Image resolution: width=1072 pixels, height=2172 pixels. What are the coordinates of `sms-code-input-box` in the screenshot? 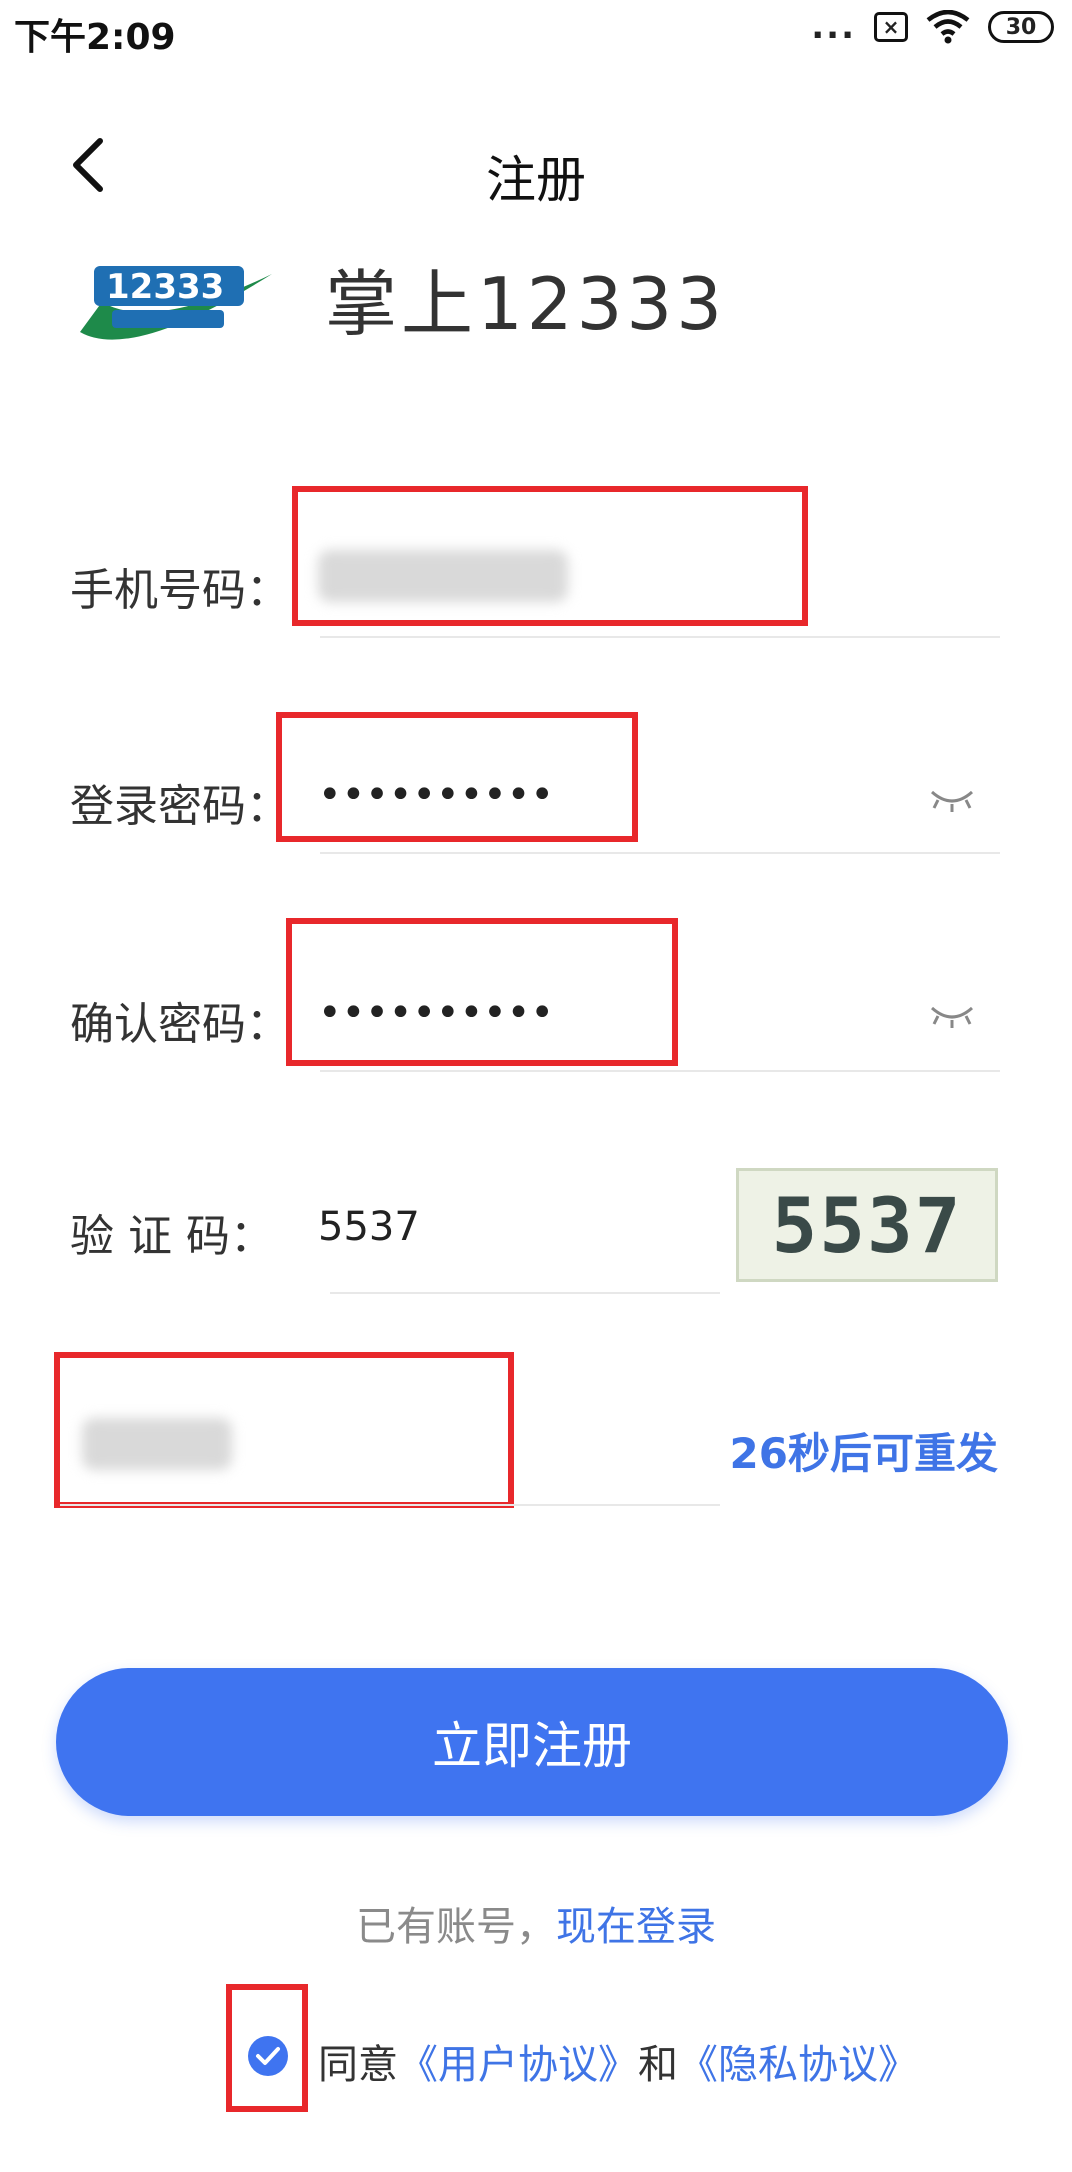 It's located at (284, 1430).